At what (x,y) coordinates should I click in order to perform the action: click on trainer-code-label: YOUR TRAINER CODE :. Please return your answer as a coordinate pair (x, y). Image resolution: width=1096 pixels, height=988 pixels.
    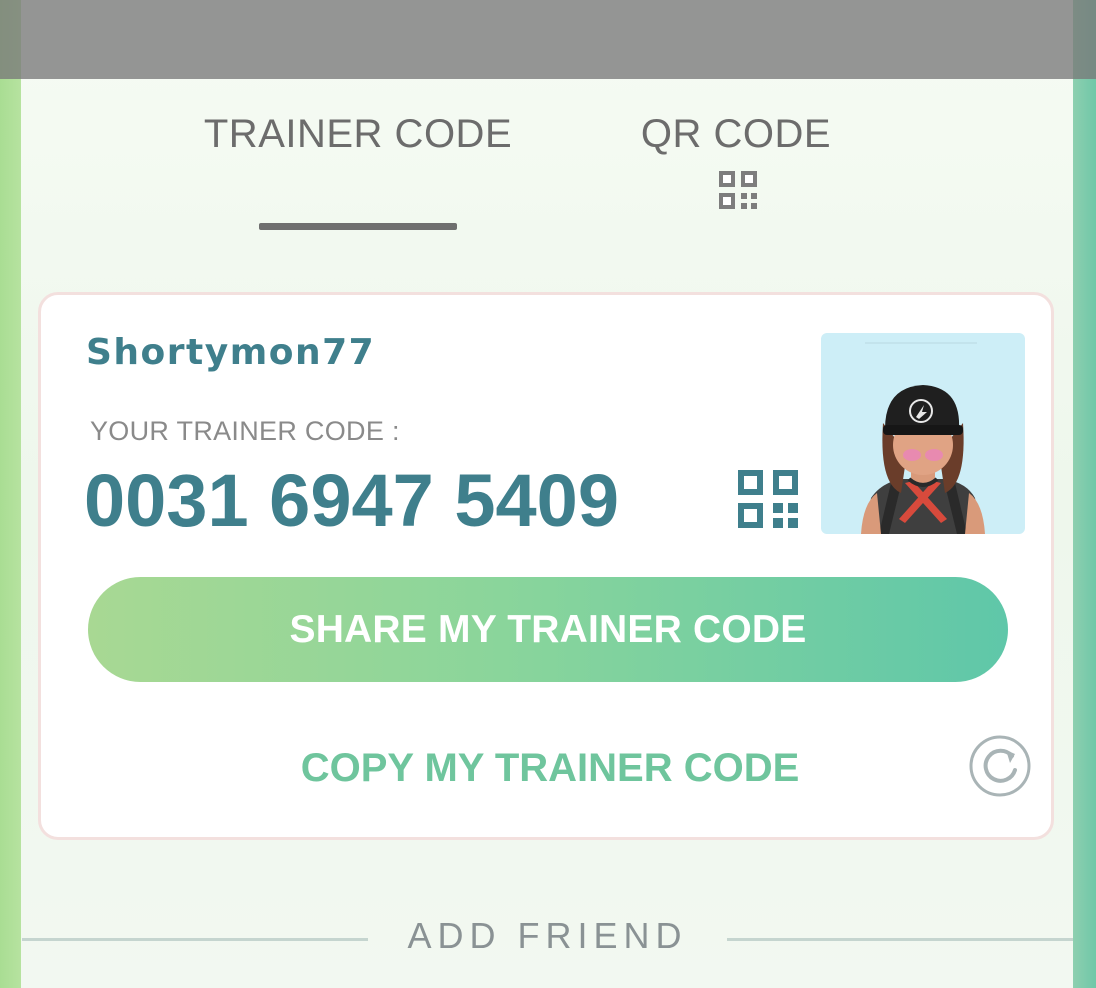
    Looking at the image, I should click on (245, 431).